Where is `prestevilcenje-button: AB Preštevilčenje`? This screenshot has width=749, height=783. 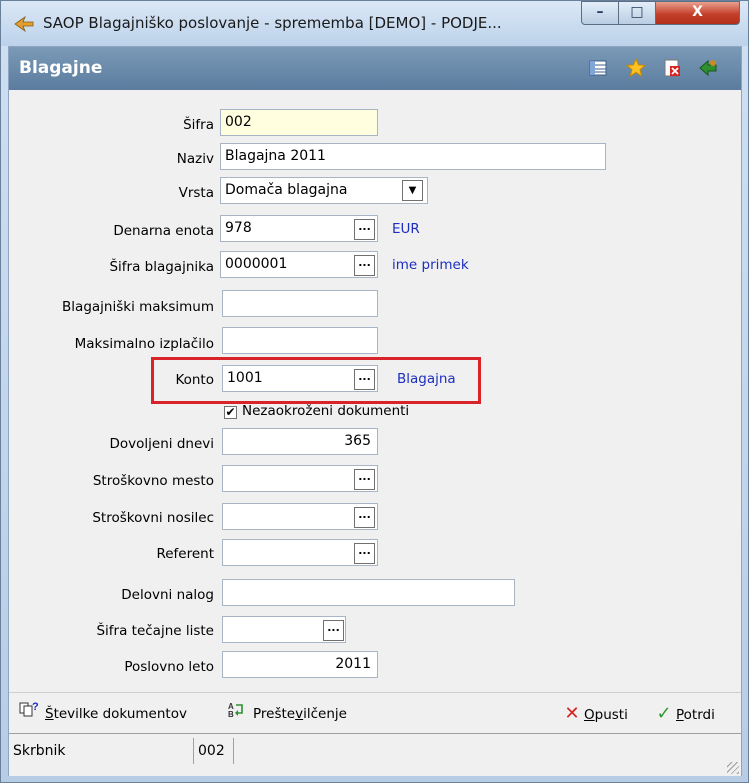
prestevilcenje-button: AB Preštevilčenje is located at coordinates (287, 714).